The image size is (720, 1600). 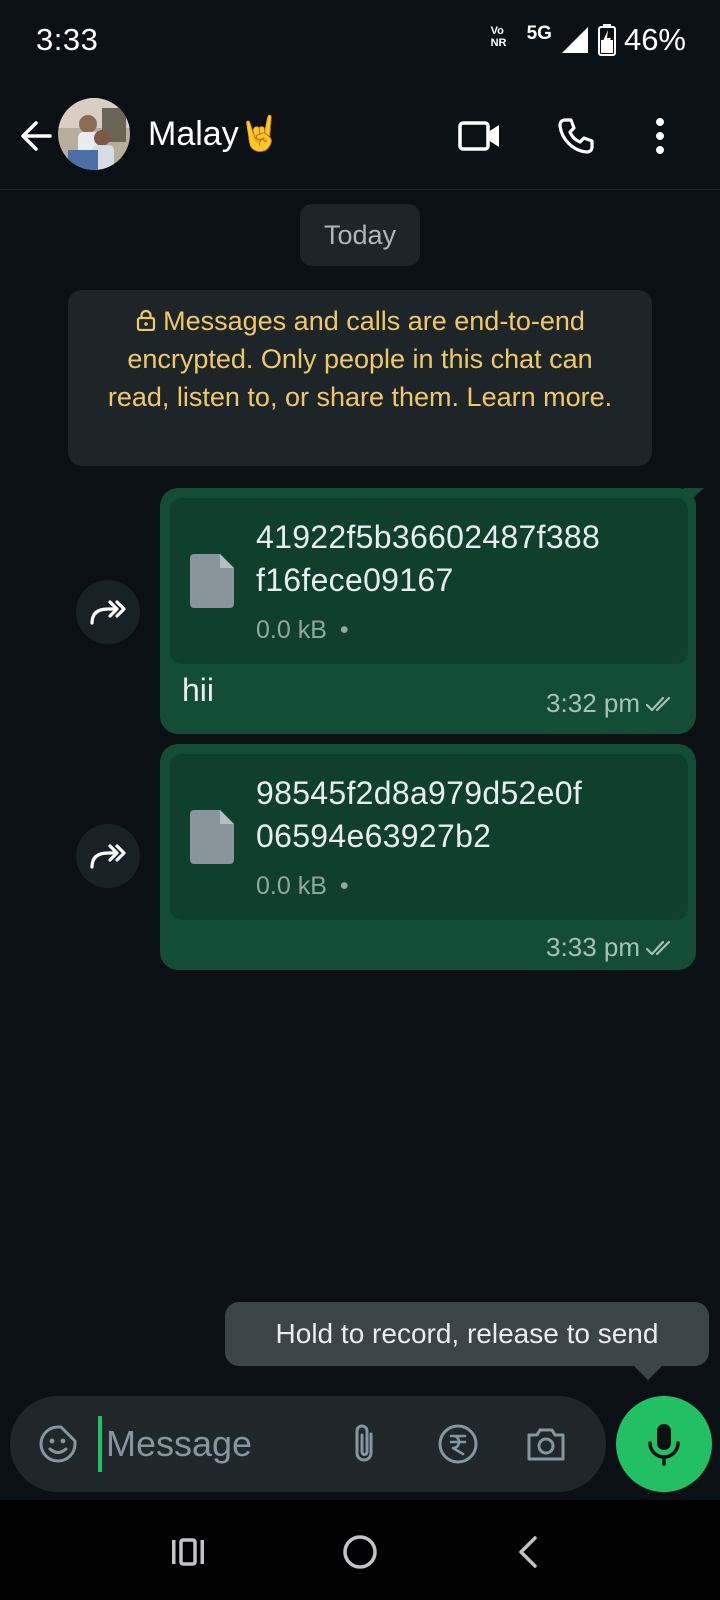 What do you see at coordinates (146, 320) in the screenshot?
I see `lock-icon` at bounding box center [146, 320].